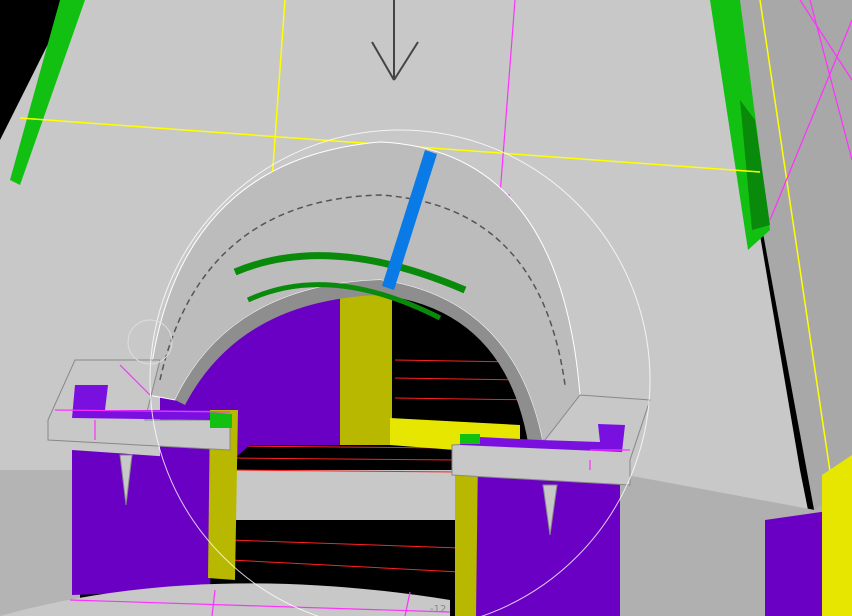 This screenshot has width=852, height=616. I want to click on yellow-pillar-right, so click(466, 535).